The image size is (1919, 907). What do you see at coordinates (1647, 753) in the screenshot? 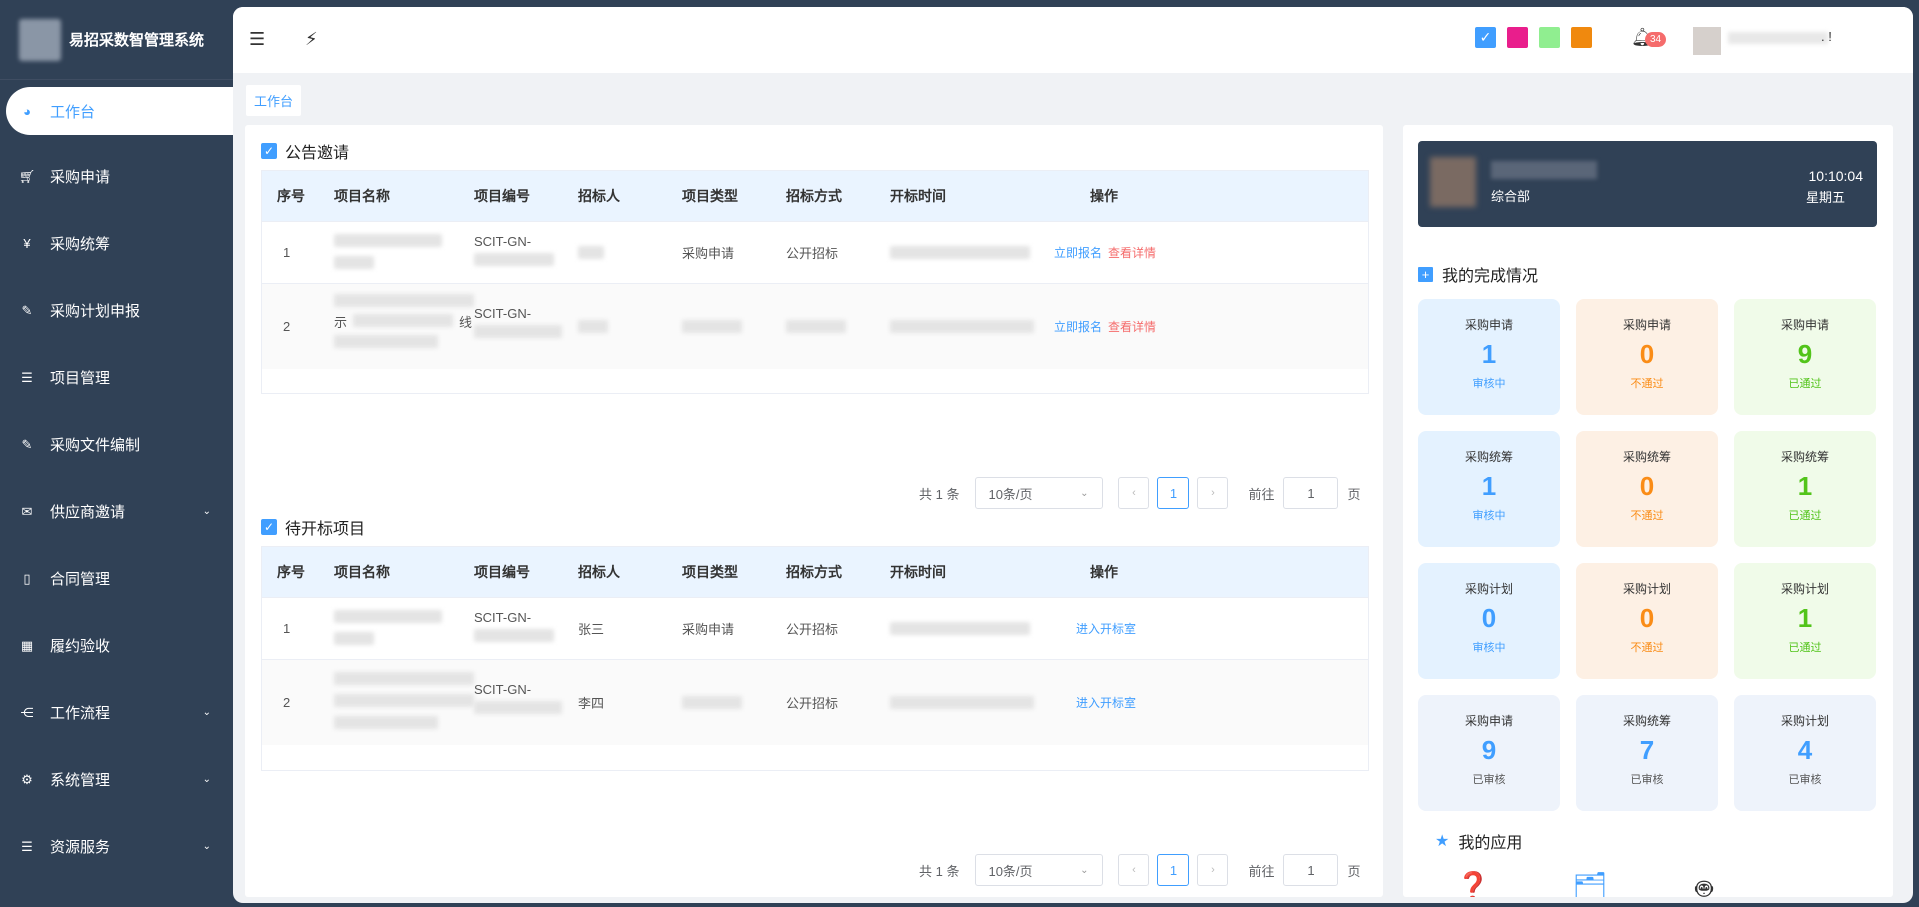
I see `stat-card: 采购统筹 7 已审核` at bounding box center [1647, 753].